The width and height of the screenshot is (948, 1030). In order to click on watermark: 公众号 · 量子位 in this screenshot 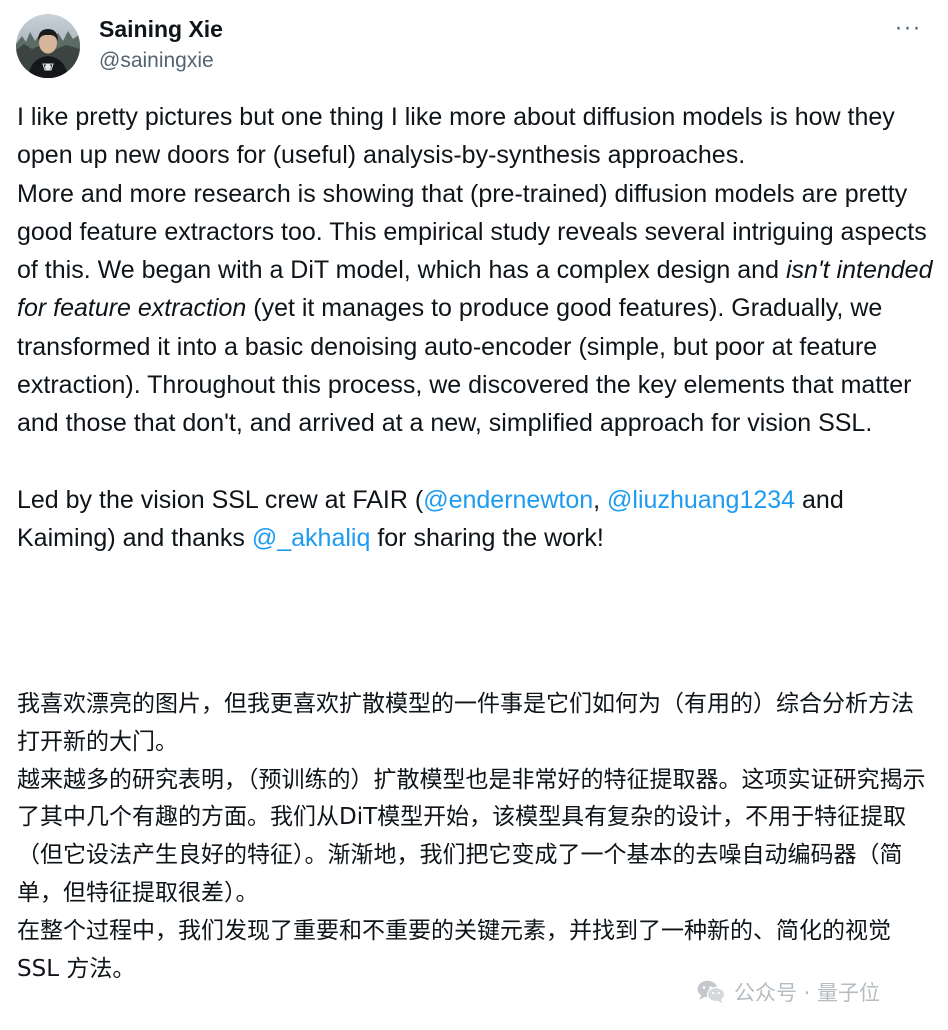, I will do `click(788, 992)`.